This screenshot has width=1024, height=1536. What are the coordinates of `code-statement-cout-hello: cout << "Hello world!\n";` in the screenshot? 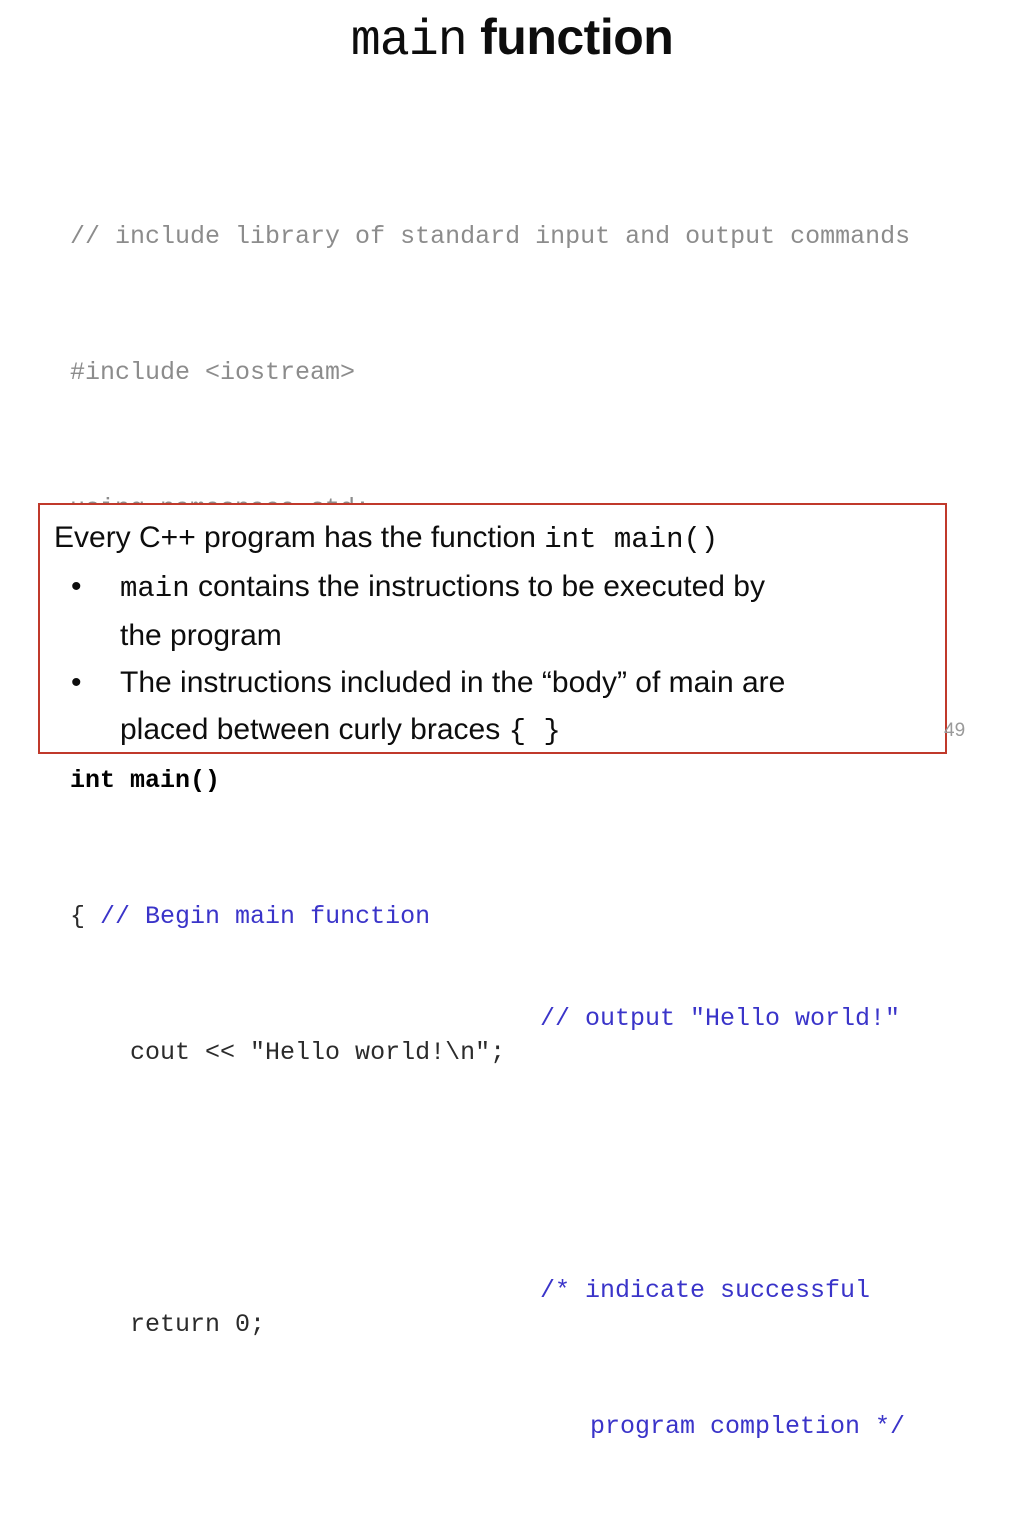 It's located at (288, 1052).